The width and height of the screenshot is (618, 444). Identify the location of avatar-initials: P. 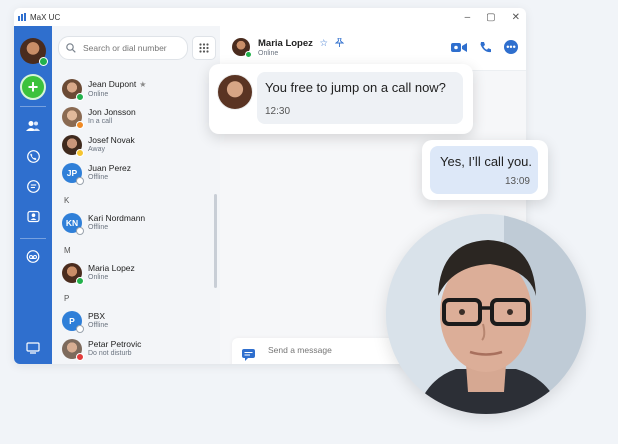
(72, 321).